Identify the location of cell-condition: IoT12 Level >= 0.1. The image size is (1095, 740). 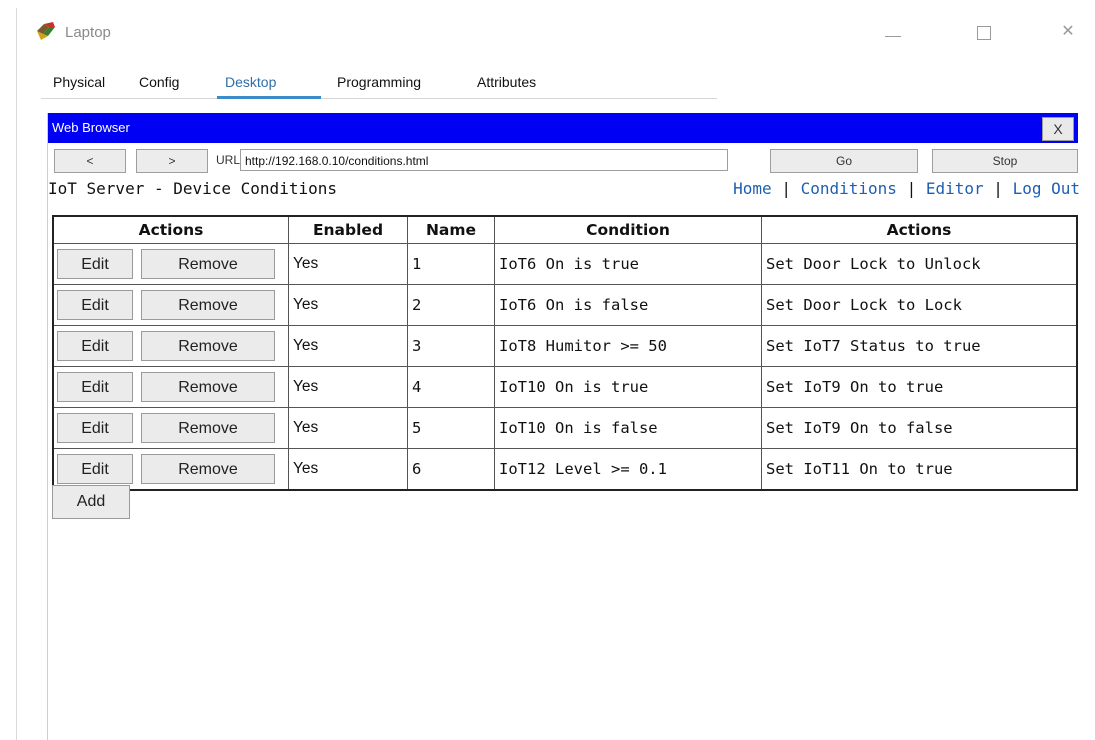
(628, 469).